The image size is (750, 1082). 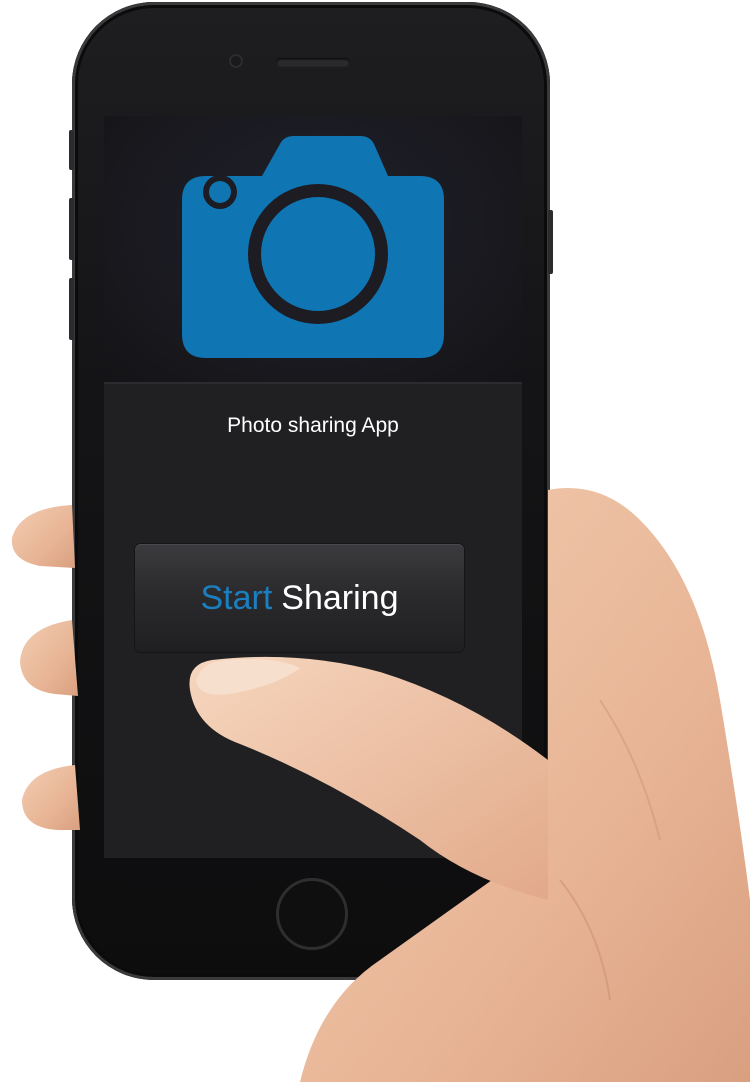 I want to click on mute-switch, so click(x=71, y=150).